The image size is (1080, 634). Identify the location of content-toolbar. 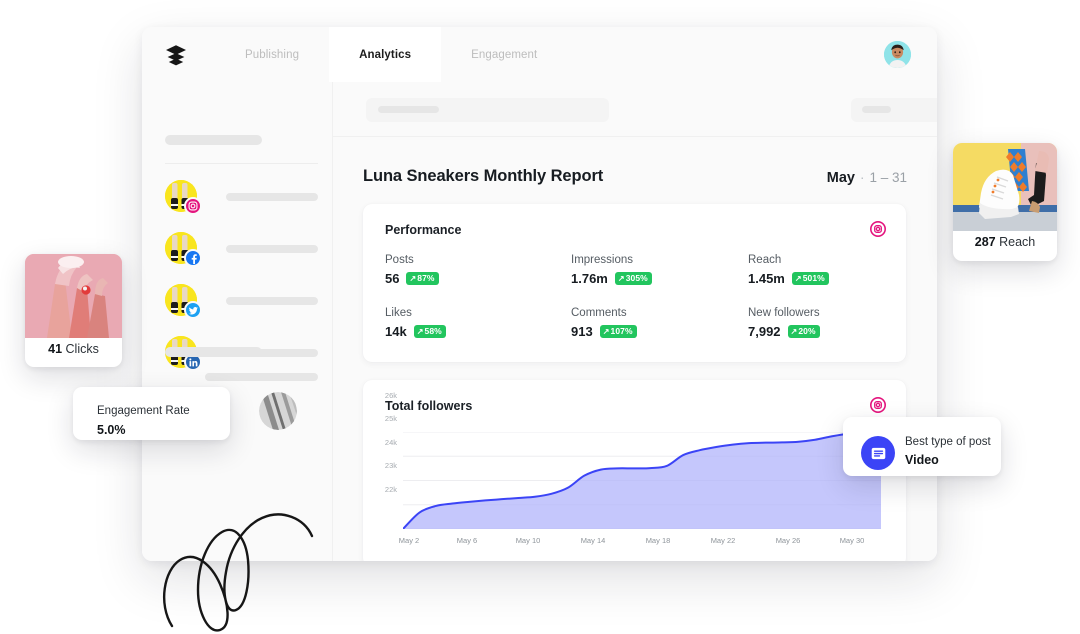
(635, 109).